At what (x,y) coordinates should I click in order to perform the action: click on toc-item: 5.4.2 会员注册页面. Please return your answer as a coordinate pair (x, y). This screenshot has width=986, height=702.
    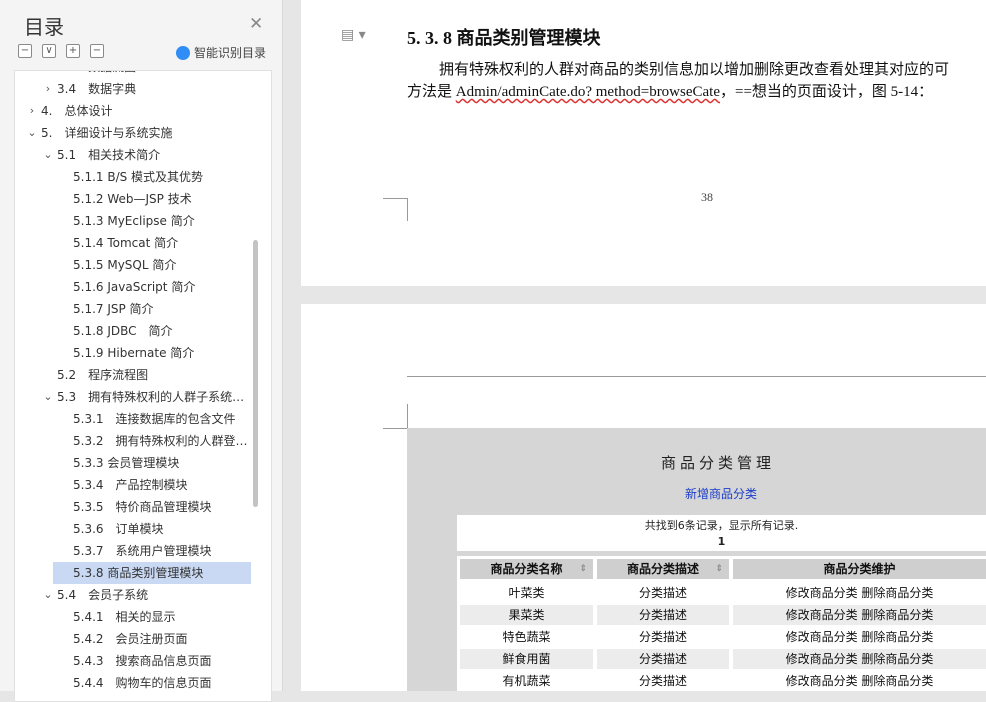
    Looking at the image, I should click on (134, 639).